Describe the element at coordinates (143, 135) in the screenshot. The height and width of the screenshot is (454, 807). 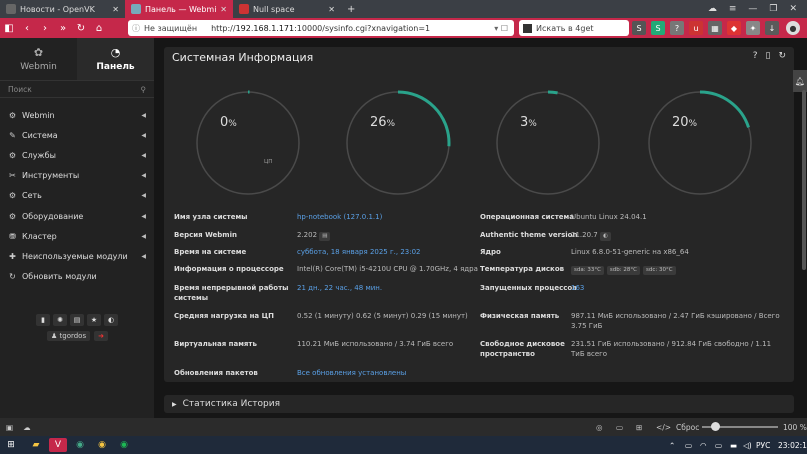
I see `caret-left-icon: ◀` at that location.